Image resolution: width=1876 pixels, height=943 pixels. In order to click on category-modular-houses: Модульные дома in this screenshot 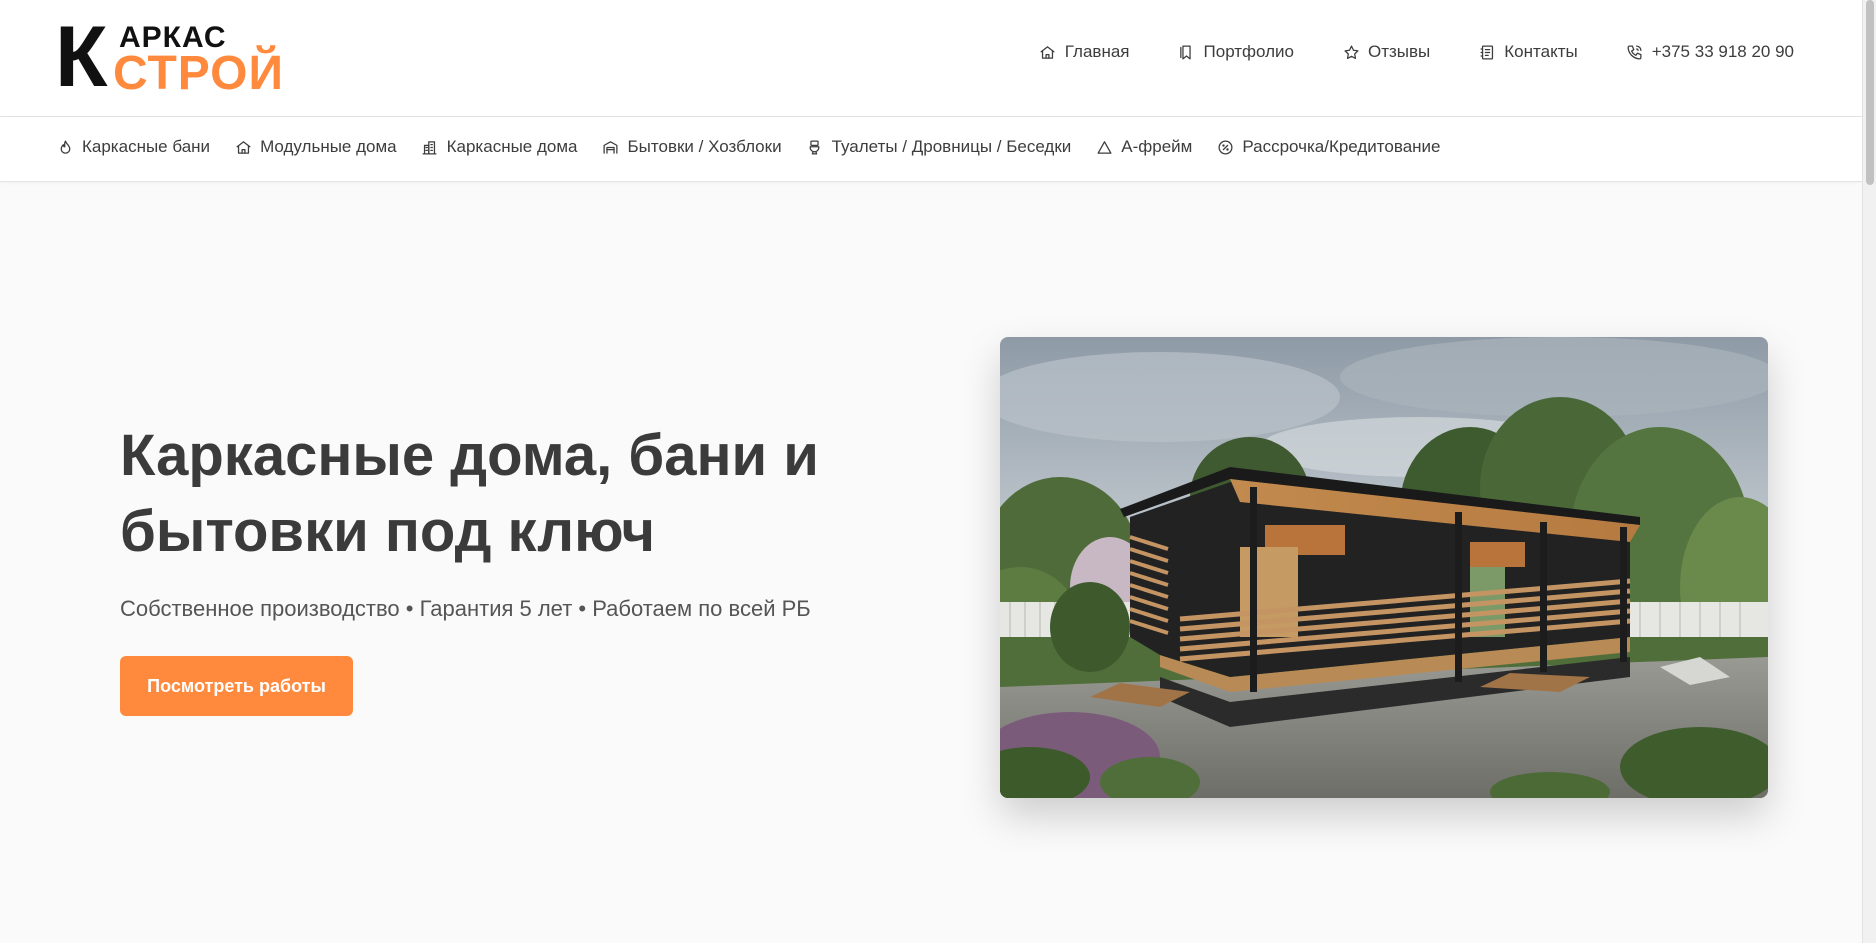, I will do `click(315, 147)`.